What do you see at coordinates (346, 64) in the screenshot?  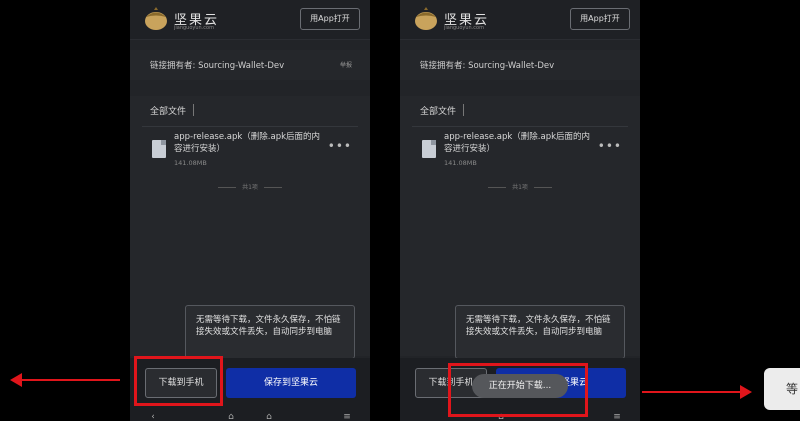 I see `report-link: 举报` at bounding box center [346, 64].